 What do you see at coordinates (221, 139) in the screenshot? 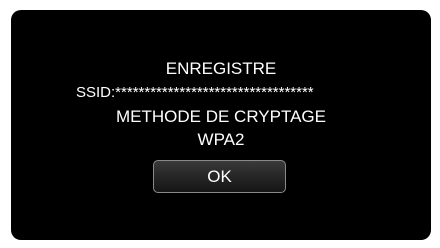
I see `encryption-method-value: WPA2` at bounding box center [221, 139].